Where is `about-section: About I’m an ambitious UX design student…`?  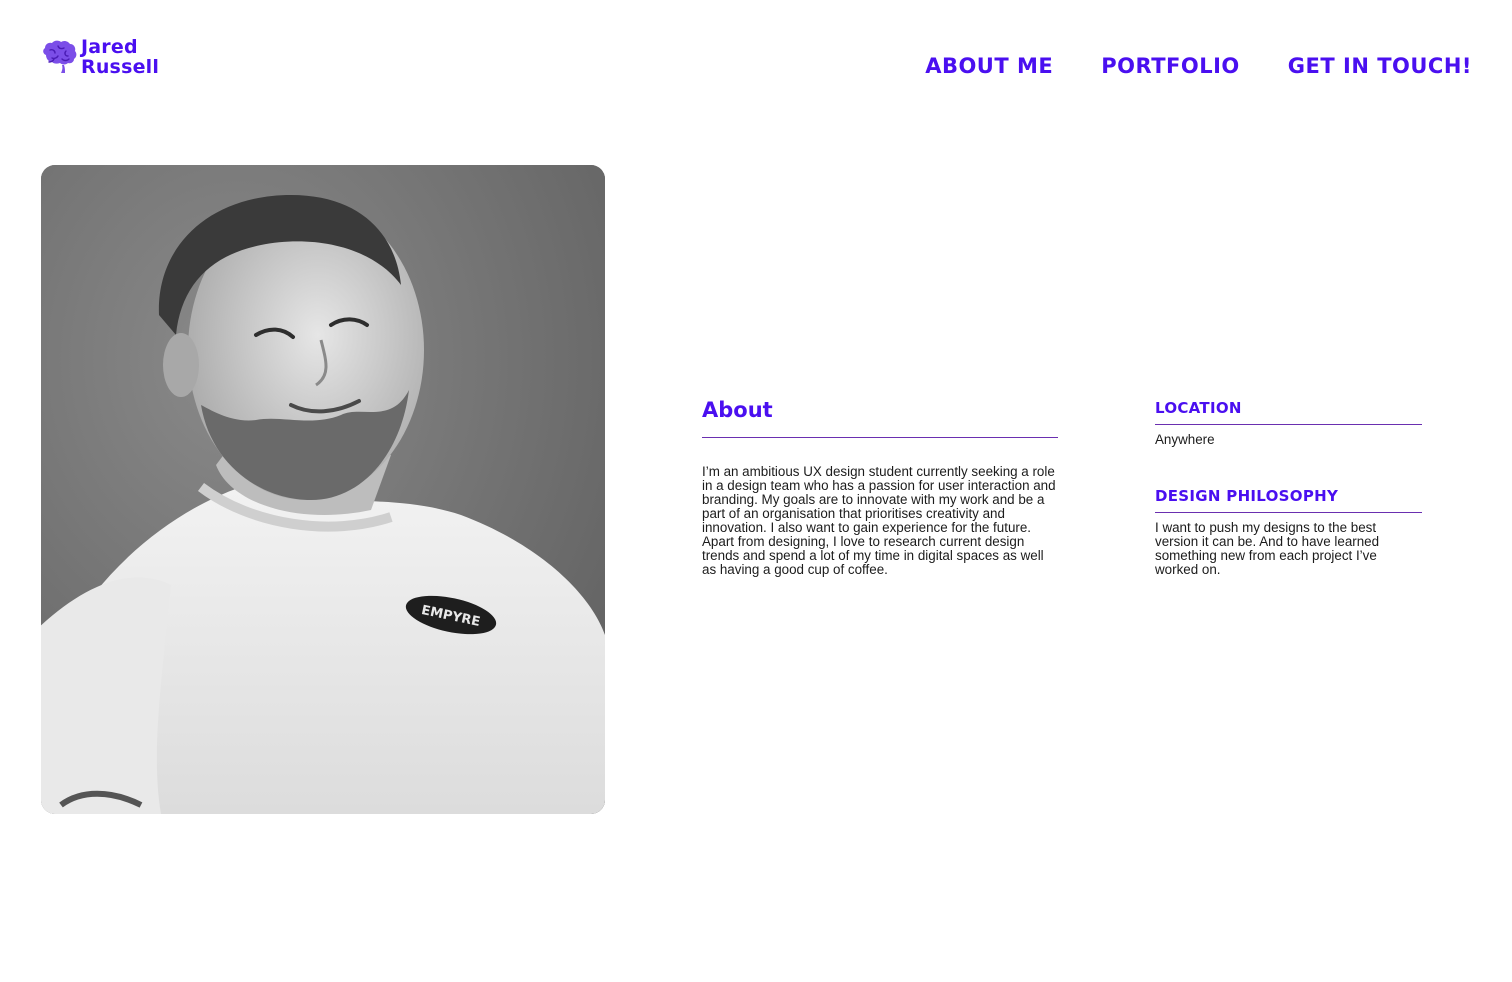 about-section: About I’m an ambitious UX design student… is located at coordinates (880, 486).